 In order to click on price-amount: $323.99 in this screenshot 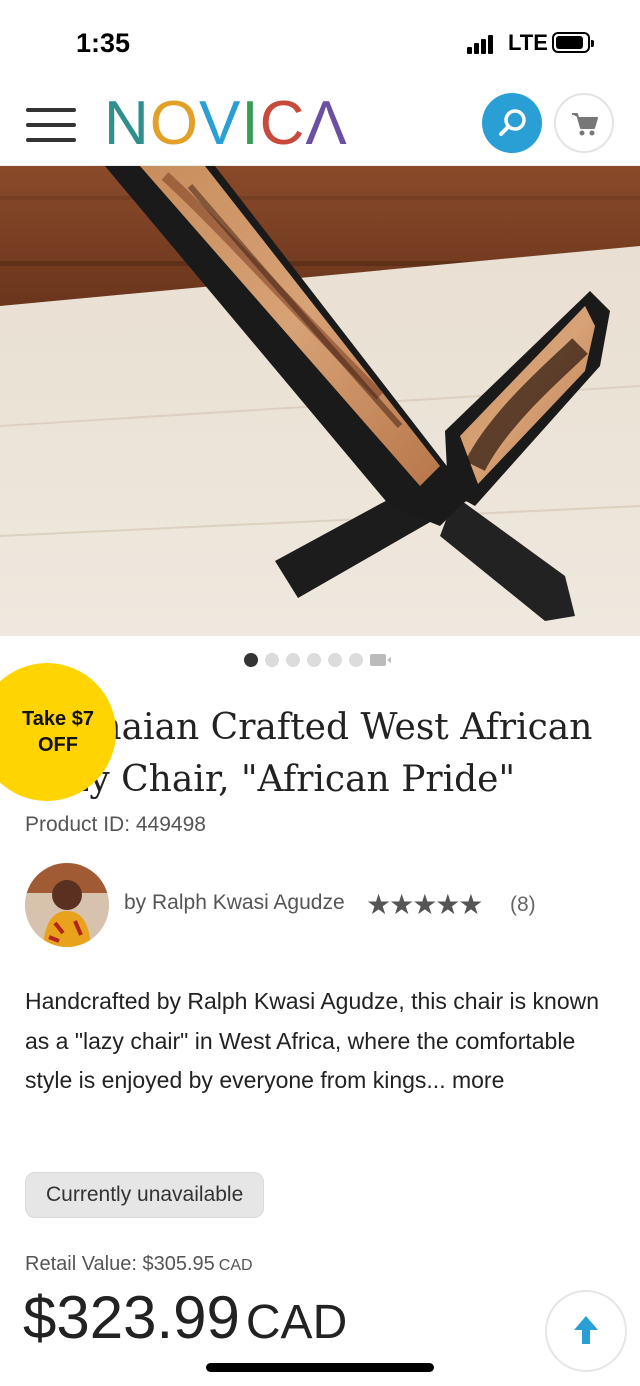, I will do `click(131, 1317)`.